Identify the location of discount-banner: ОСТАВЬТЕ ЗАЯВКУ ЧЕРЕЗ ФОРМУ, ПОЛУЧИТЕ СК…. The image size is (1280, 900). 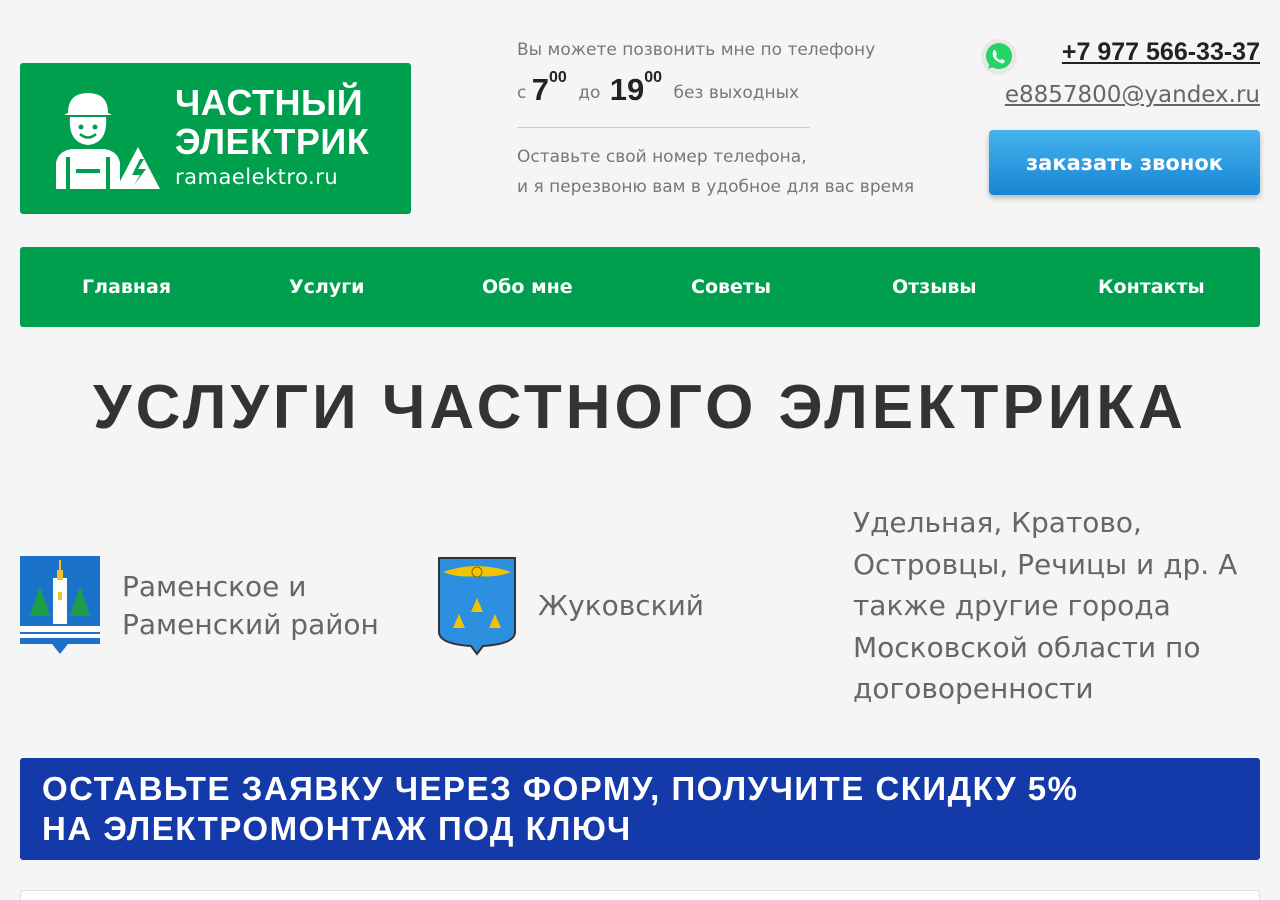
(640, 809).